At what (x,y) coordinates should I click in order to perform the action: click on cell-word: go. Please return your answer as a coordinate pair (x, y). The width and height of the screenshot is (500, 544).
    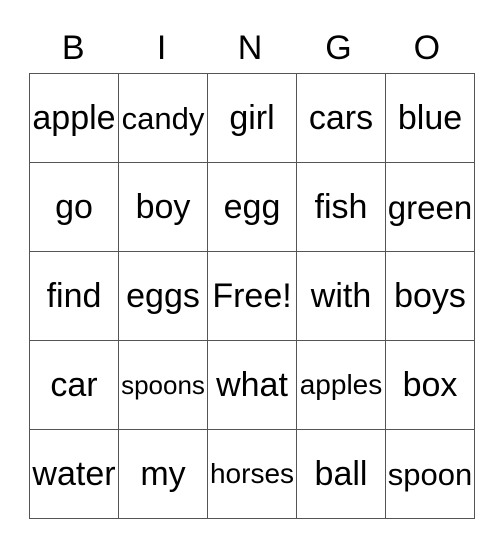
    Looking at the image, I should click on (74, 207).